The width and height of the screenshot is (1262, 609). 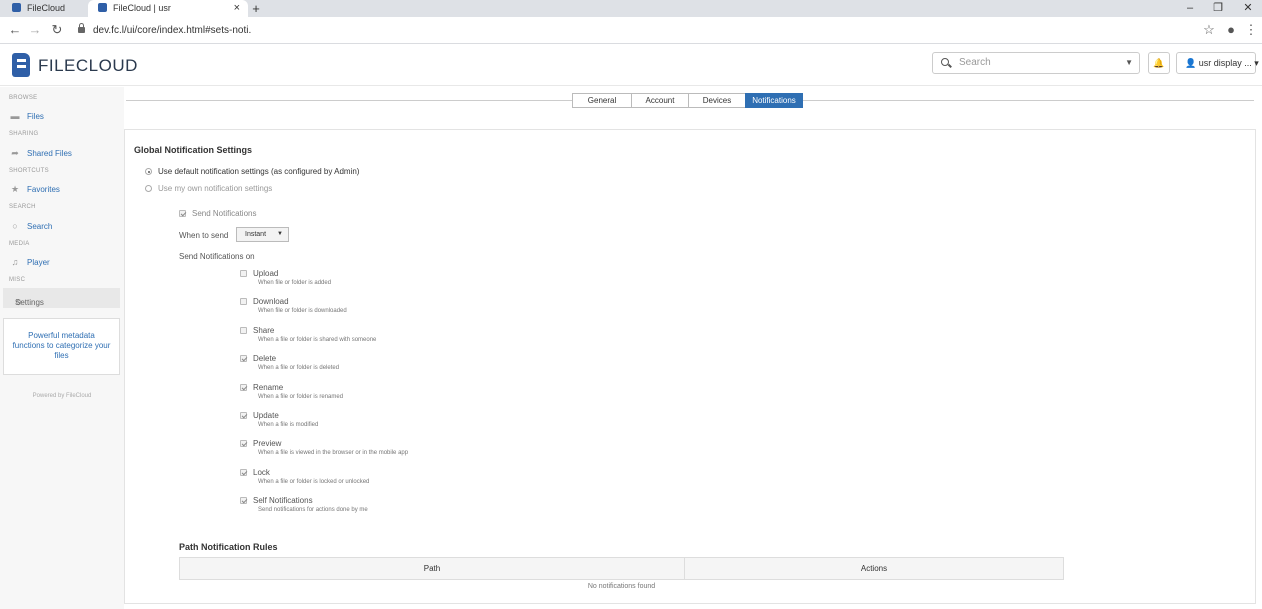 I want to click on when-to-send-label: When to send, so click(x=204, y=235).